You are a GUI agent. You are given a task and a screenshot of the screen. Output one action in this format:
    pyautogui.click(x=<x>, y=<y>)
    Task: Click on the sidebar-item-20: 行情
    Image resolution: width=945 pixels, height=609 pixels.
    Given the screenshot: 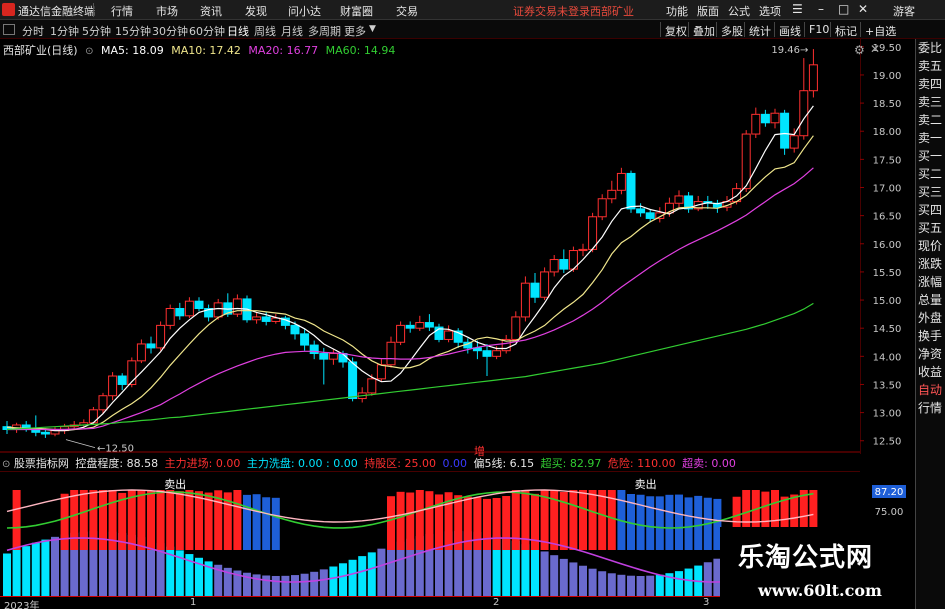 What is the action you would take?
    pyautogui.click(x=930, y=408)
    